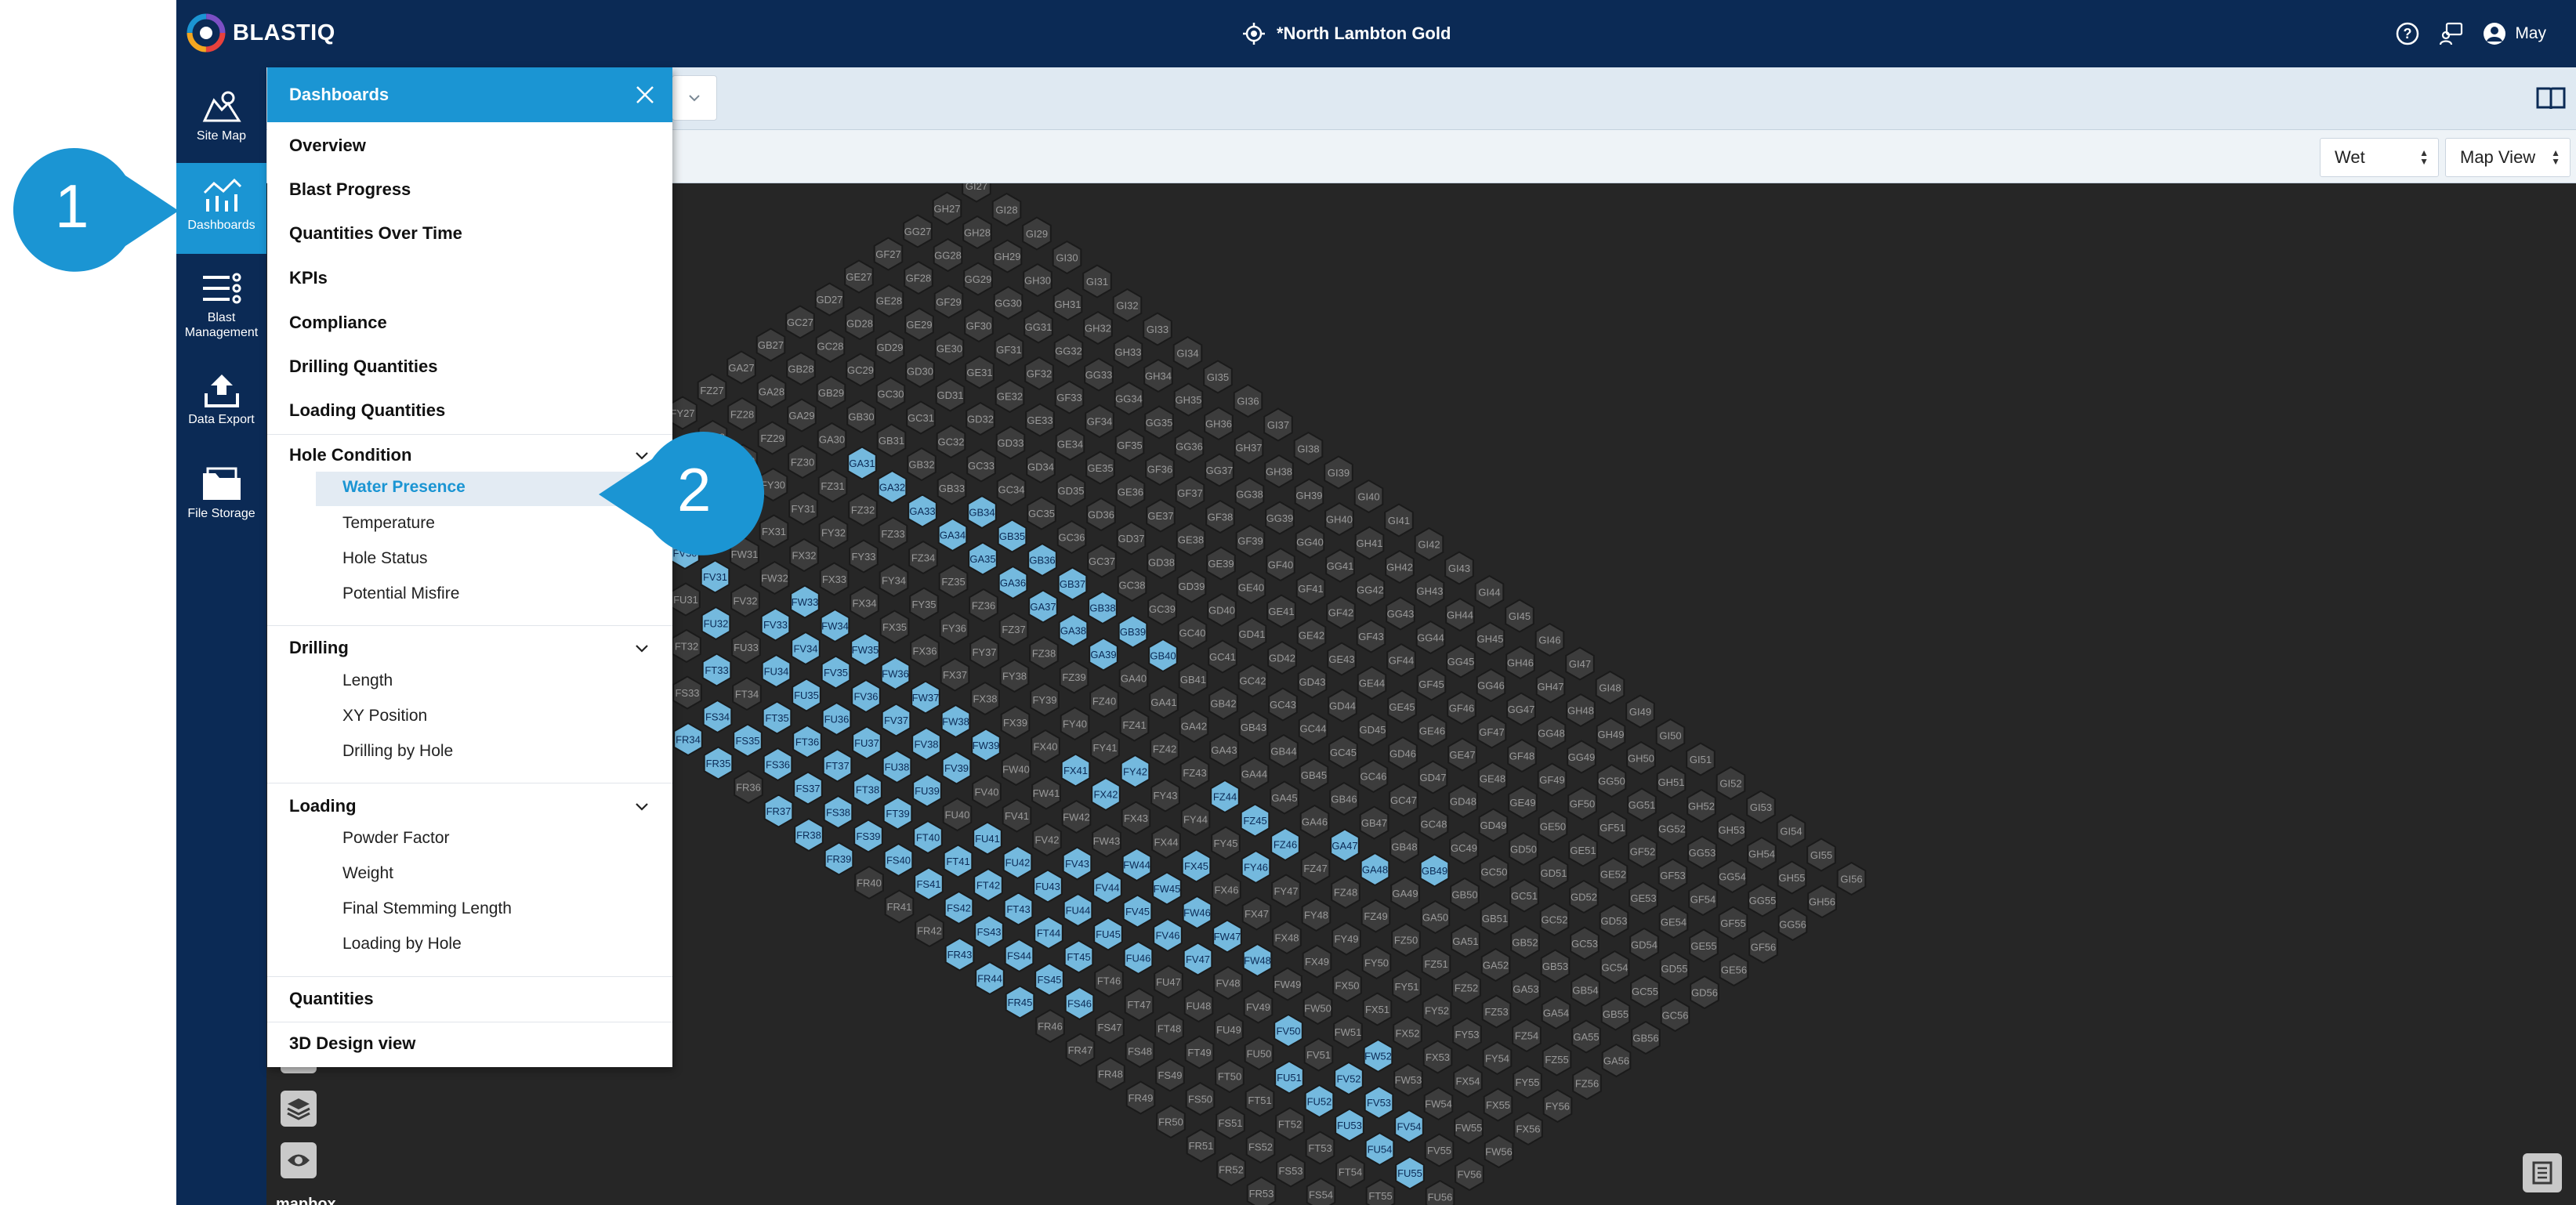  Describe the element at coordinates (1611, 734) in the screenshot. I see `blast-hole-gh49: GH49` at that location.